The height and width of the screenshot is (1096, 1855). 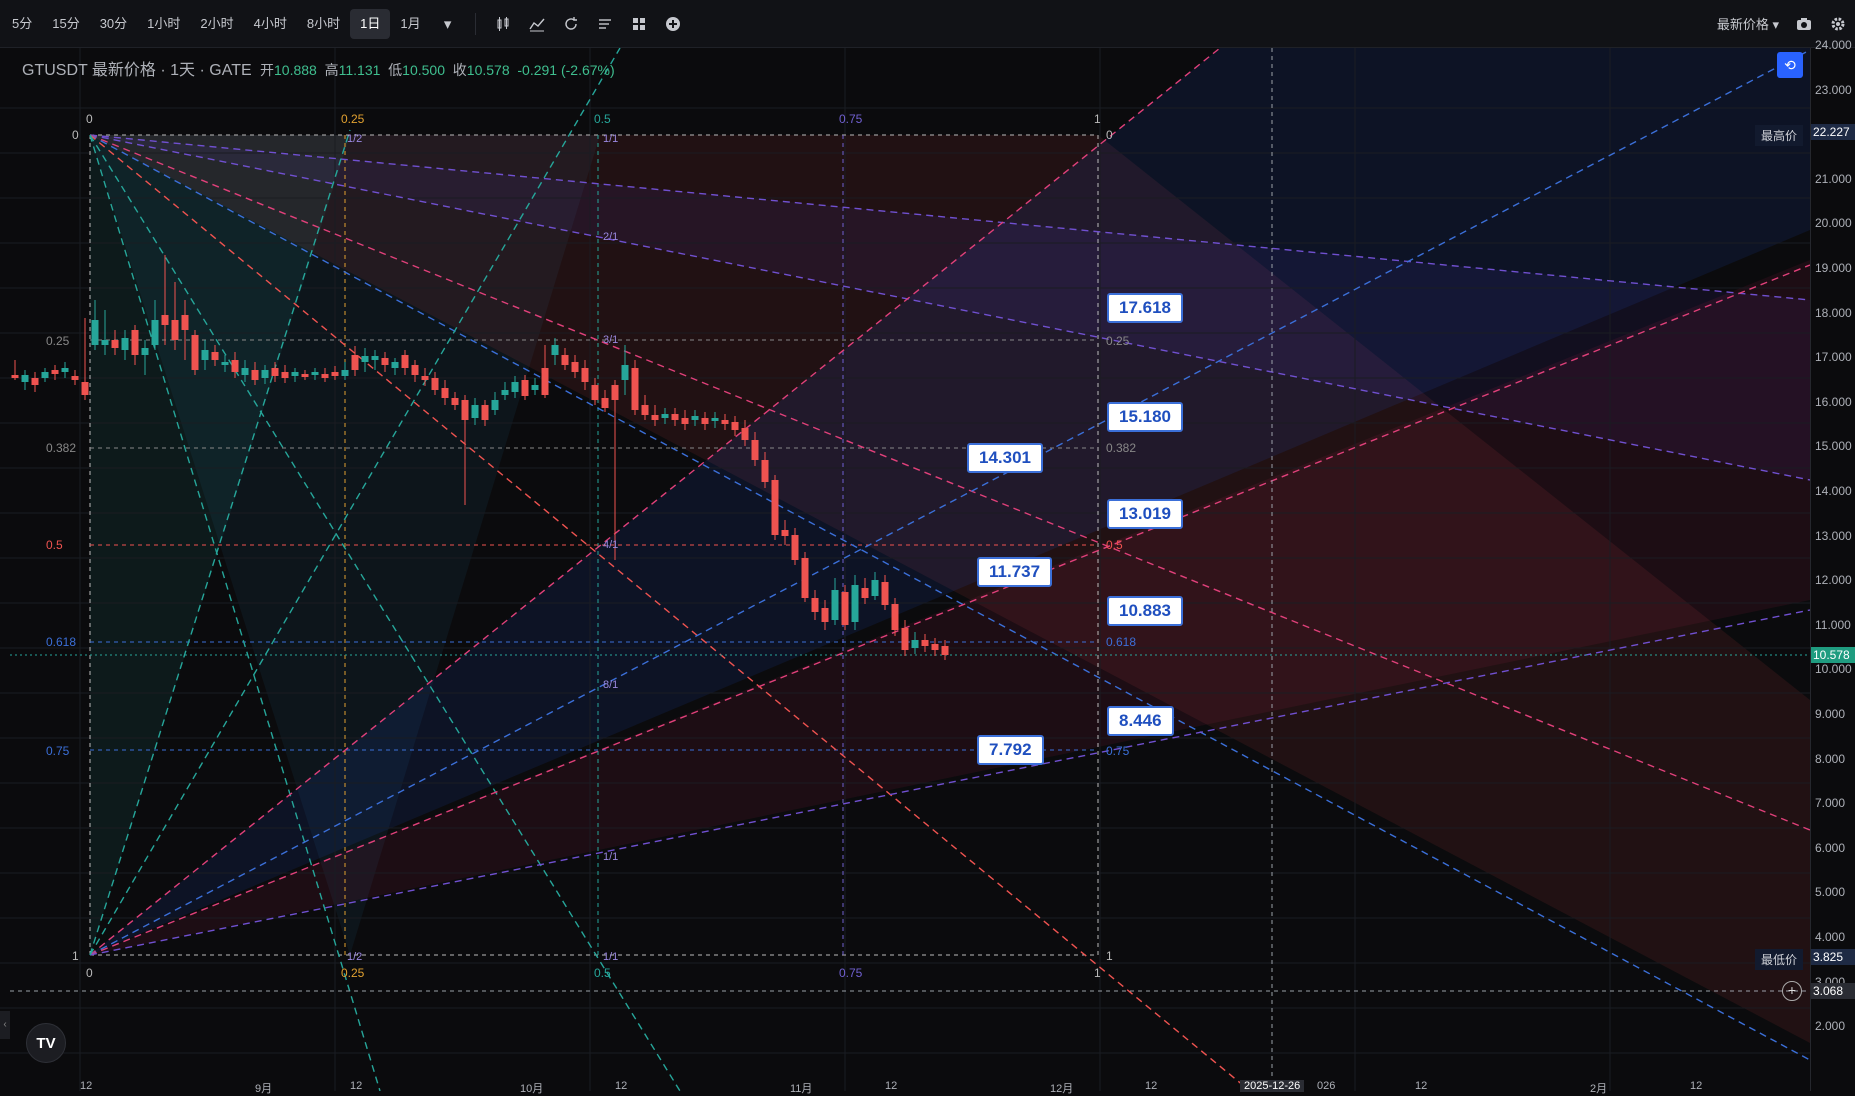 I want to click on fib-bottom-label: 0.75, so click(x=851, y=973).